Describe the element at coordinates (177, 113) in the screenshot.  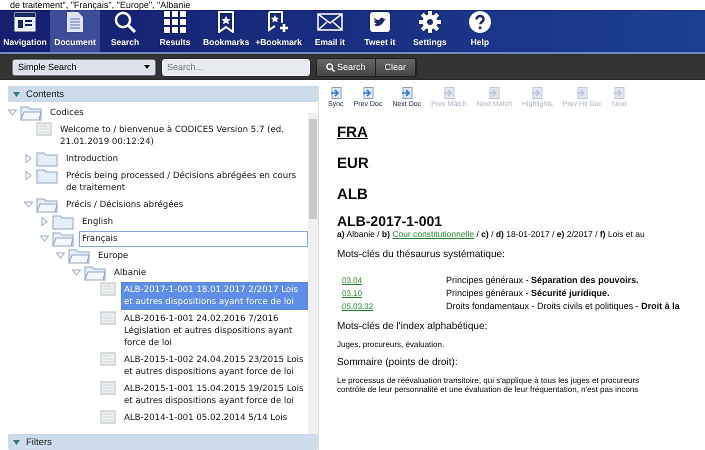
I see `tree-item: Codices` at that location.